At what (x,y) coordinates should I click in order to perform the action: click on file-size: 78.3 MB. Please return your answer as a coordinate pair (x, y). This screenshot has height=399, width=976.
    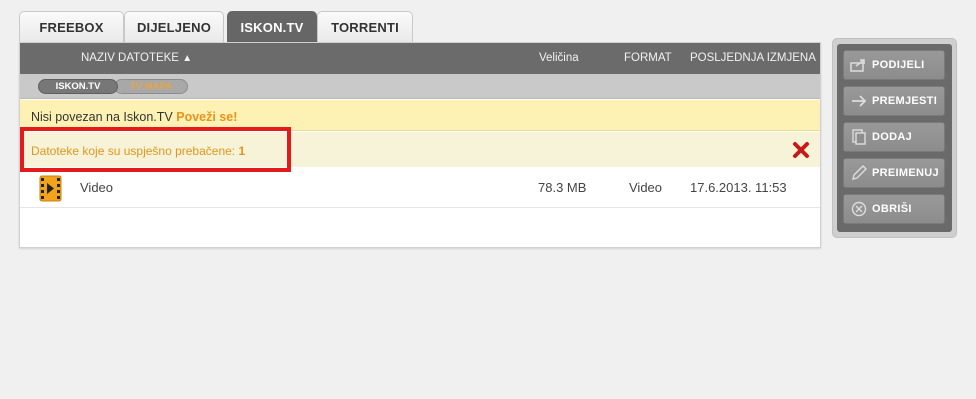
    Looking at the image, I should click on (562, 187).